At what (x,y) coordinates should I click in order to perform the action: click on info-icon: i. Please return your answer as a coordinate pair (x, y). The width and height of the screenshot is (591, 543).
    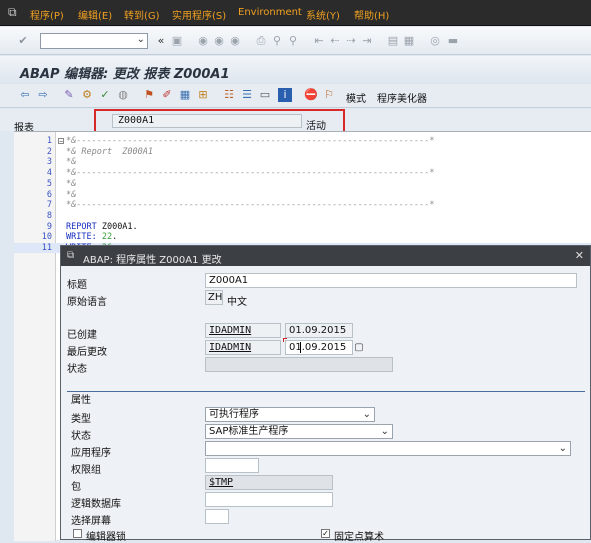
    Looking at the image, I should click on (285, 95).